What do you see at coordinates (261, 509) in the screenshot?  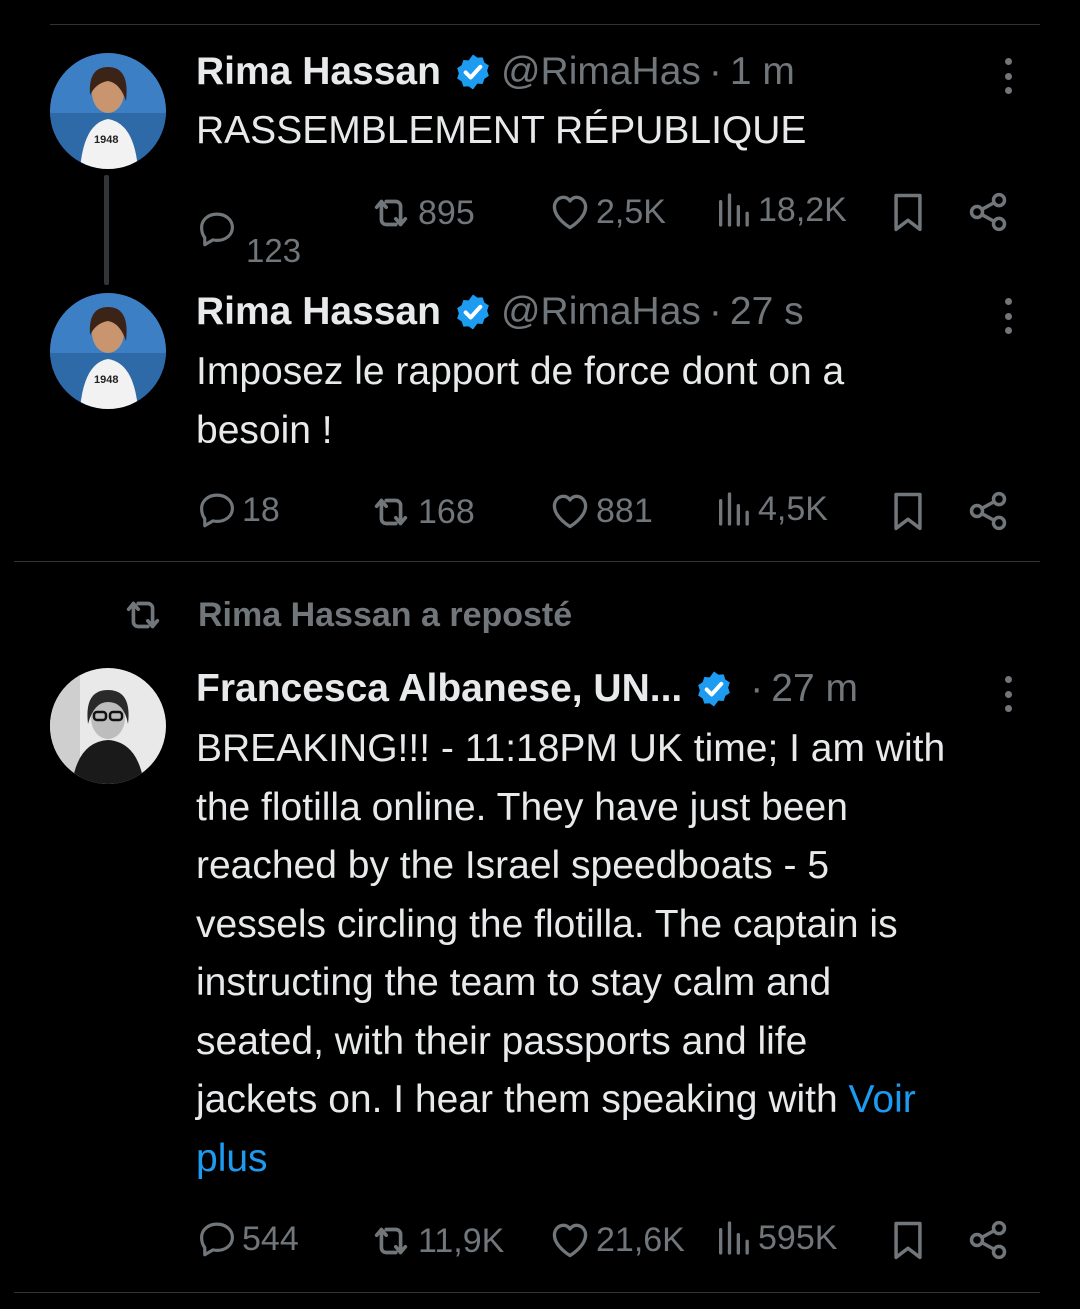 I see `reply-count: 18` at bounding box center [261, 509].